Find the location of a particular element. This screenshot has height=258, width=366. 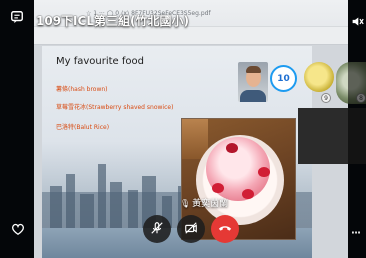

toggle-mic-button is located at coordinates (157, 229).